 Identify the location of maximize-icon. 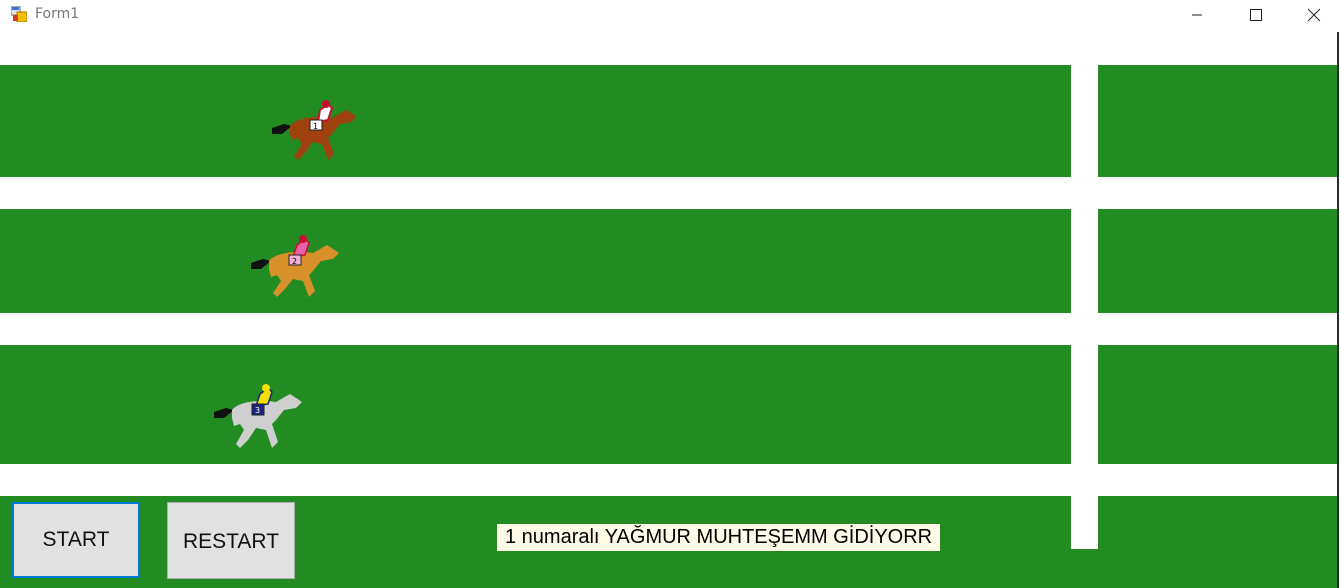
(1256, 15).